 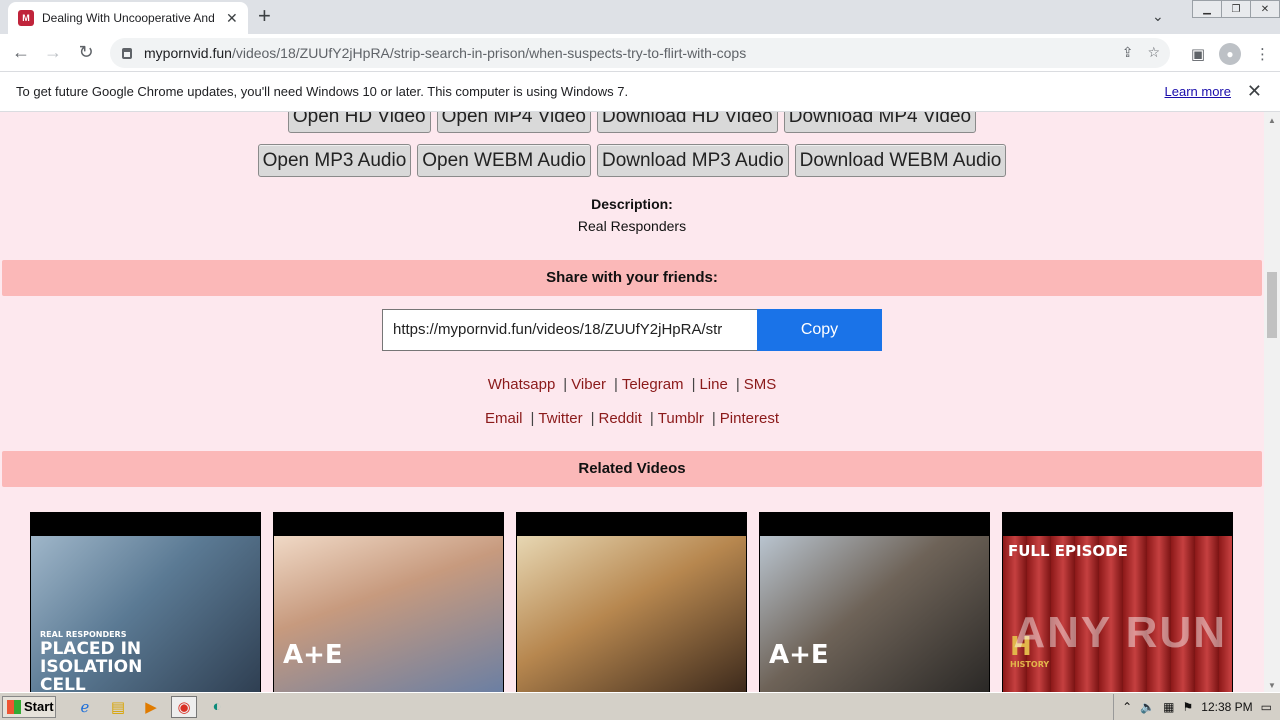 I want to click on volume-icon: 🔈, so click(x=1147, y=707).